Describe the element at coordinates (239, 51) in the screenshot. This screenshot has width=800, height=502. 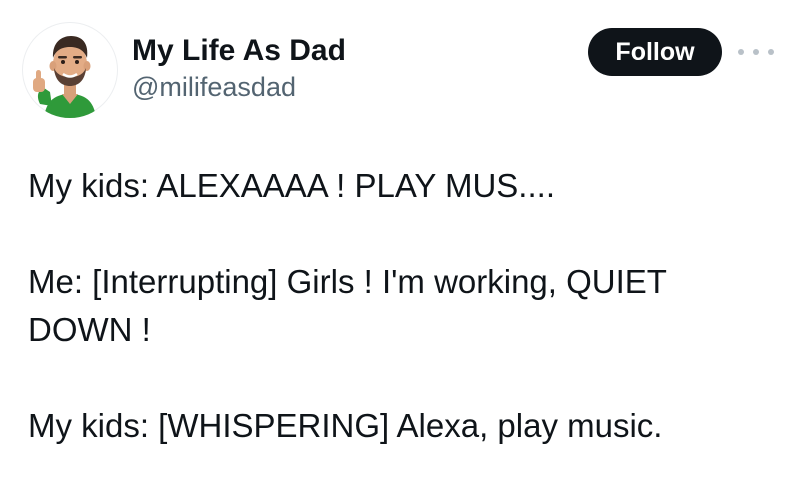
I see `author-display-name: My Life As Dad` at that location.